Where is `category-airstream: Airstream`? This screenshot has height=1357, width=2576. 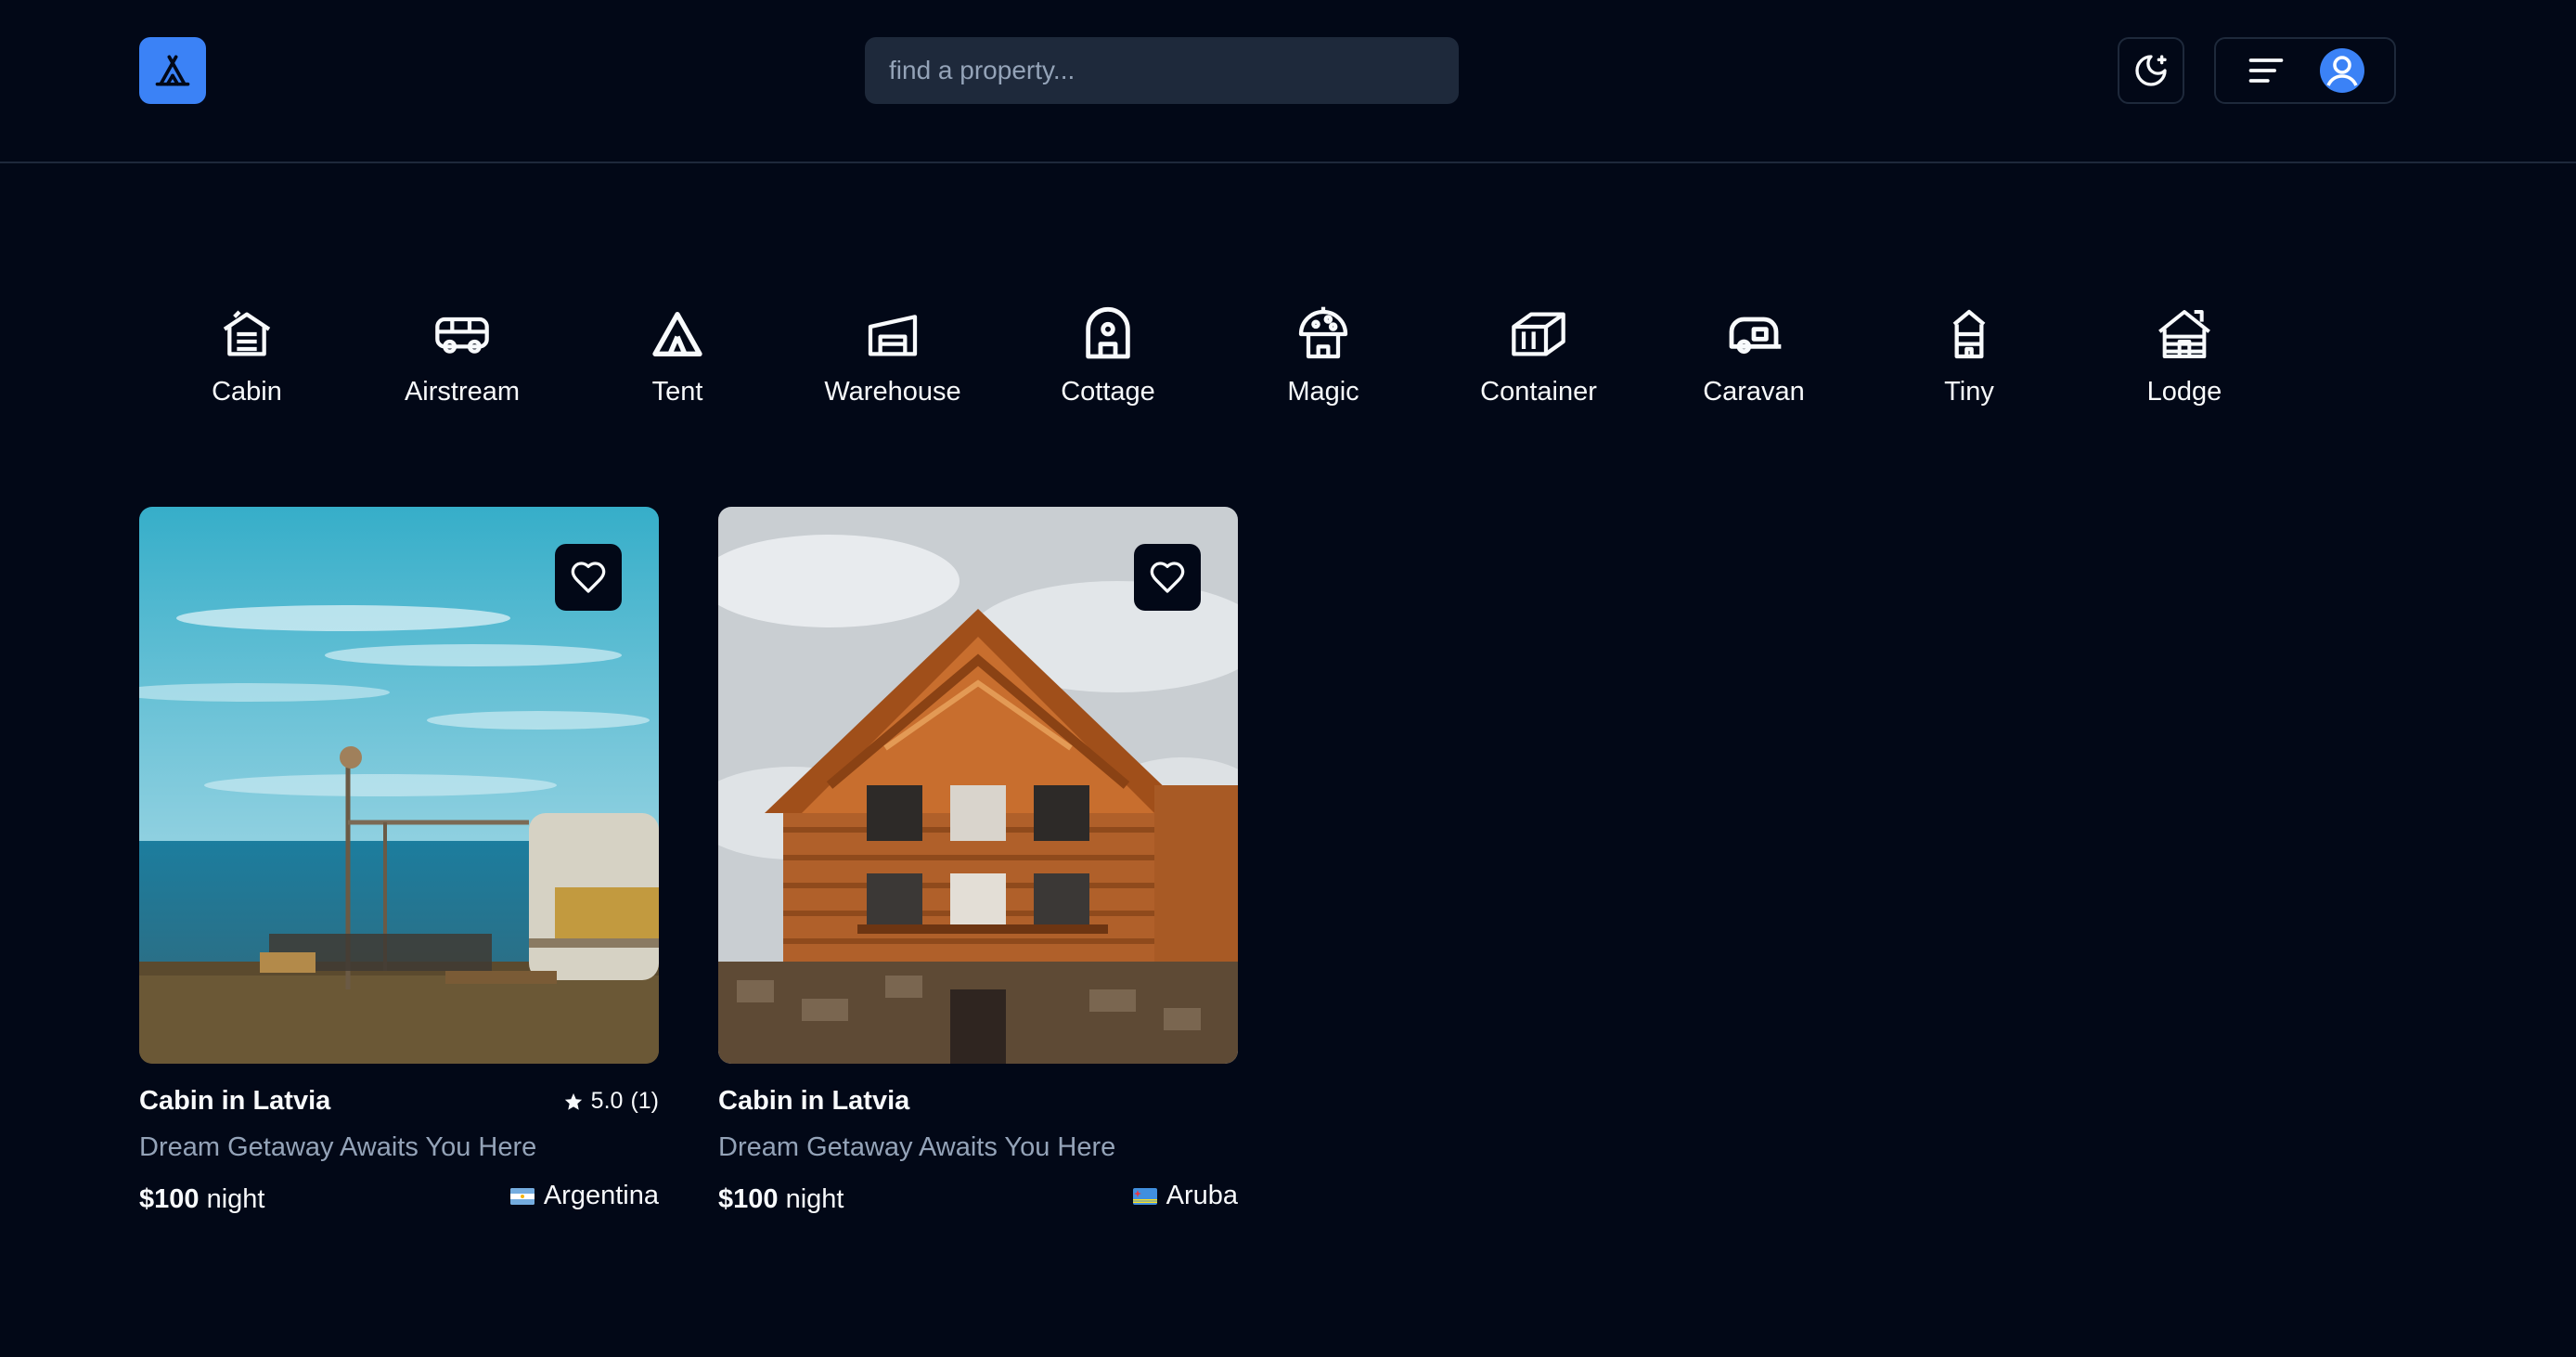 category-airstream: Airstream is located at coordinates (462, 360).